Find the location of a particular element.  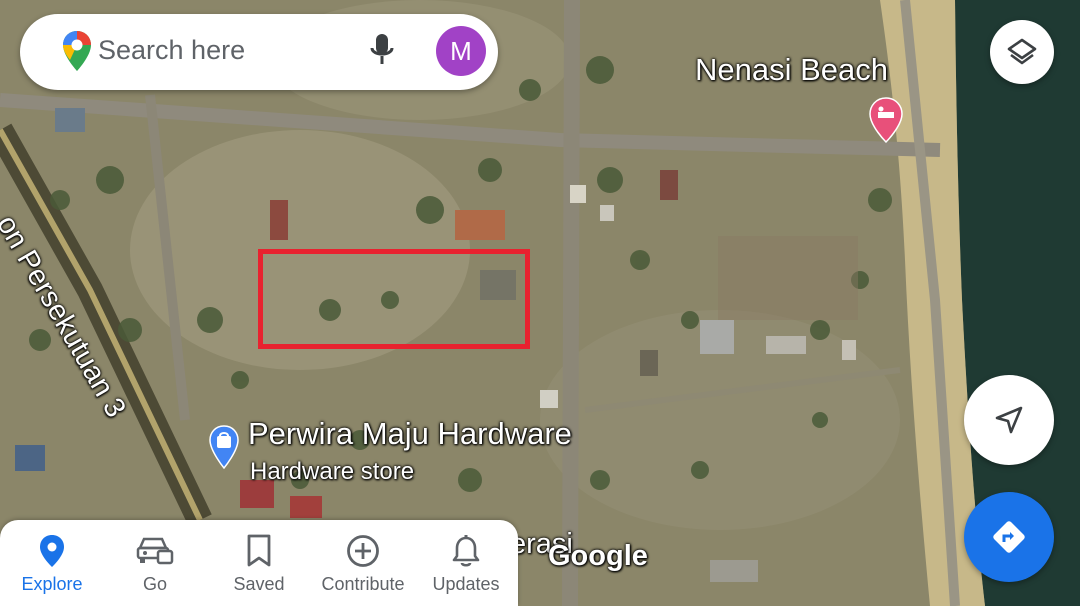

google-maps-logo-icon is located at coordinates (77, 53).